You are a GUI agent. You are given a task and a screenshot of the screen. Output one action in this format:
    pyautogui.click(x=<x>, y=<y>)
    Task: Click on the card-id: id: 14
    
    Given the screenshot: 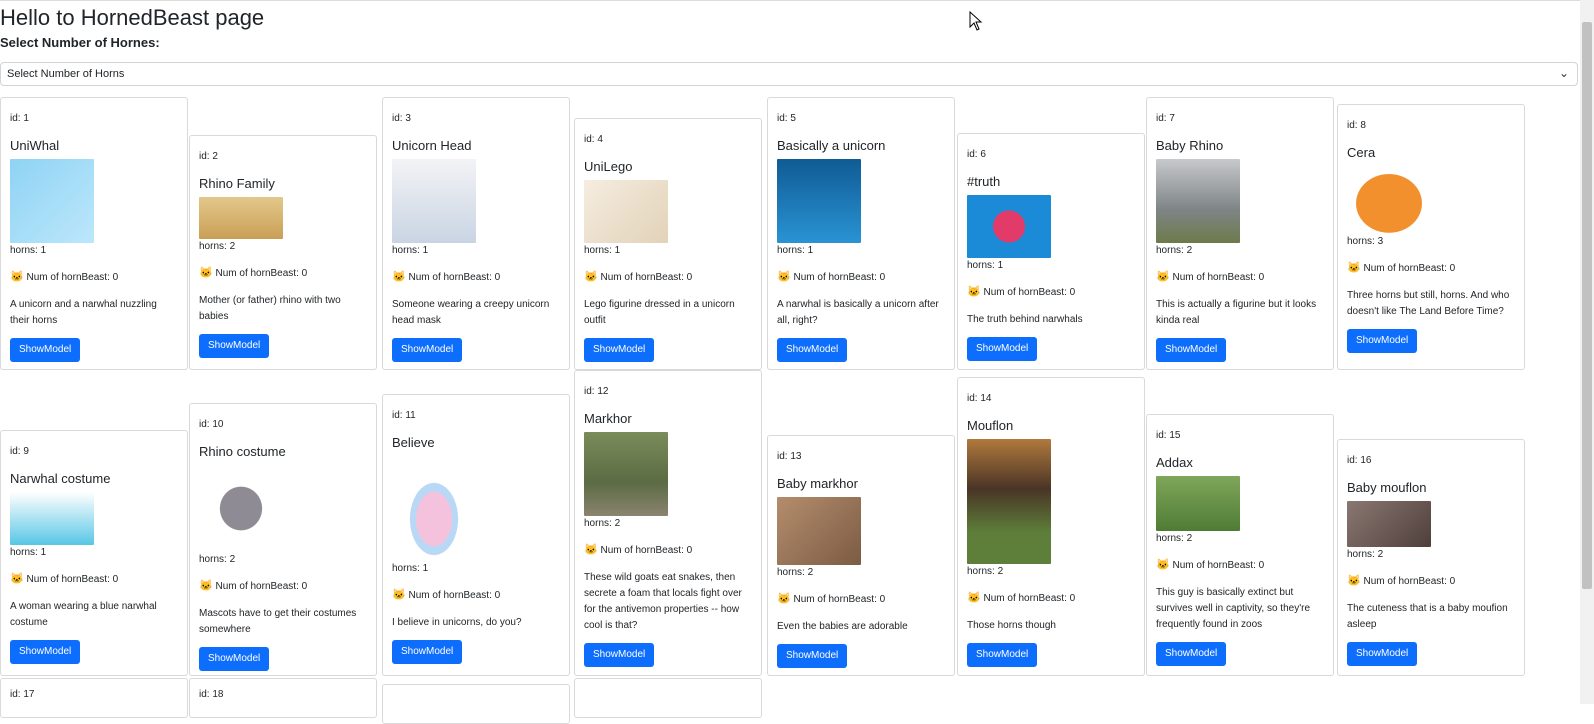 What is the action you would take?
    pyautogui.click(x=979, y=398)
    